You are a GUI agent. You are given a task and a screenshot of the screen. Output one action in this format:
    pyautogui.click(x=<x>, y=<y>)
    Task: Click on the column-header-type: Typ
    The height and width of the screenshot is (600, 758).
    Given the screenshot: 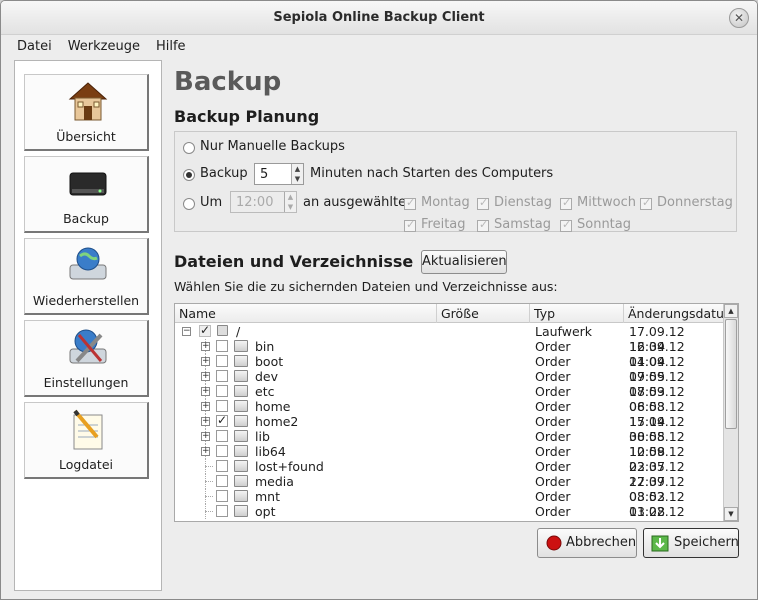 What is the action you would take?
    pyautogui.click(x=577, y=313)
    